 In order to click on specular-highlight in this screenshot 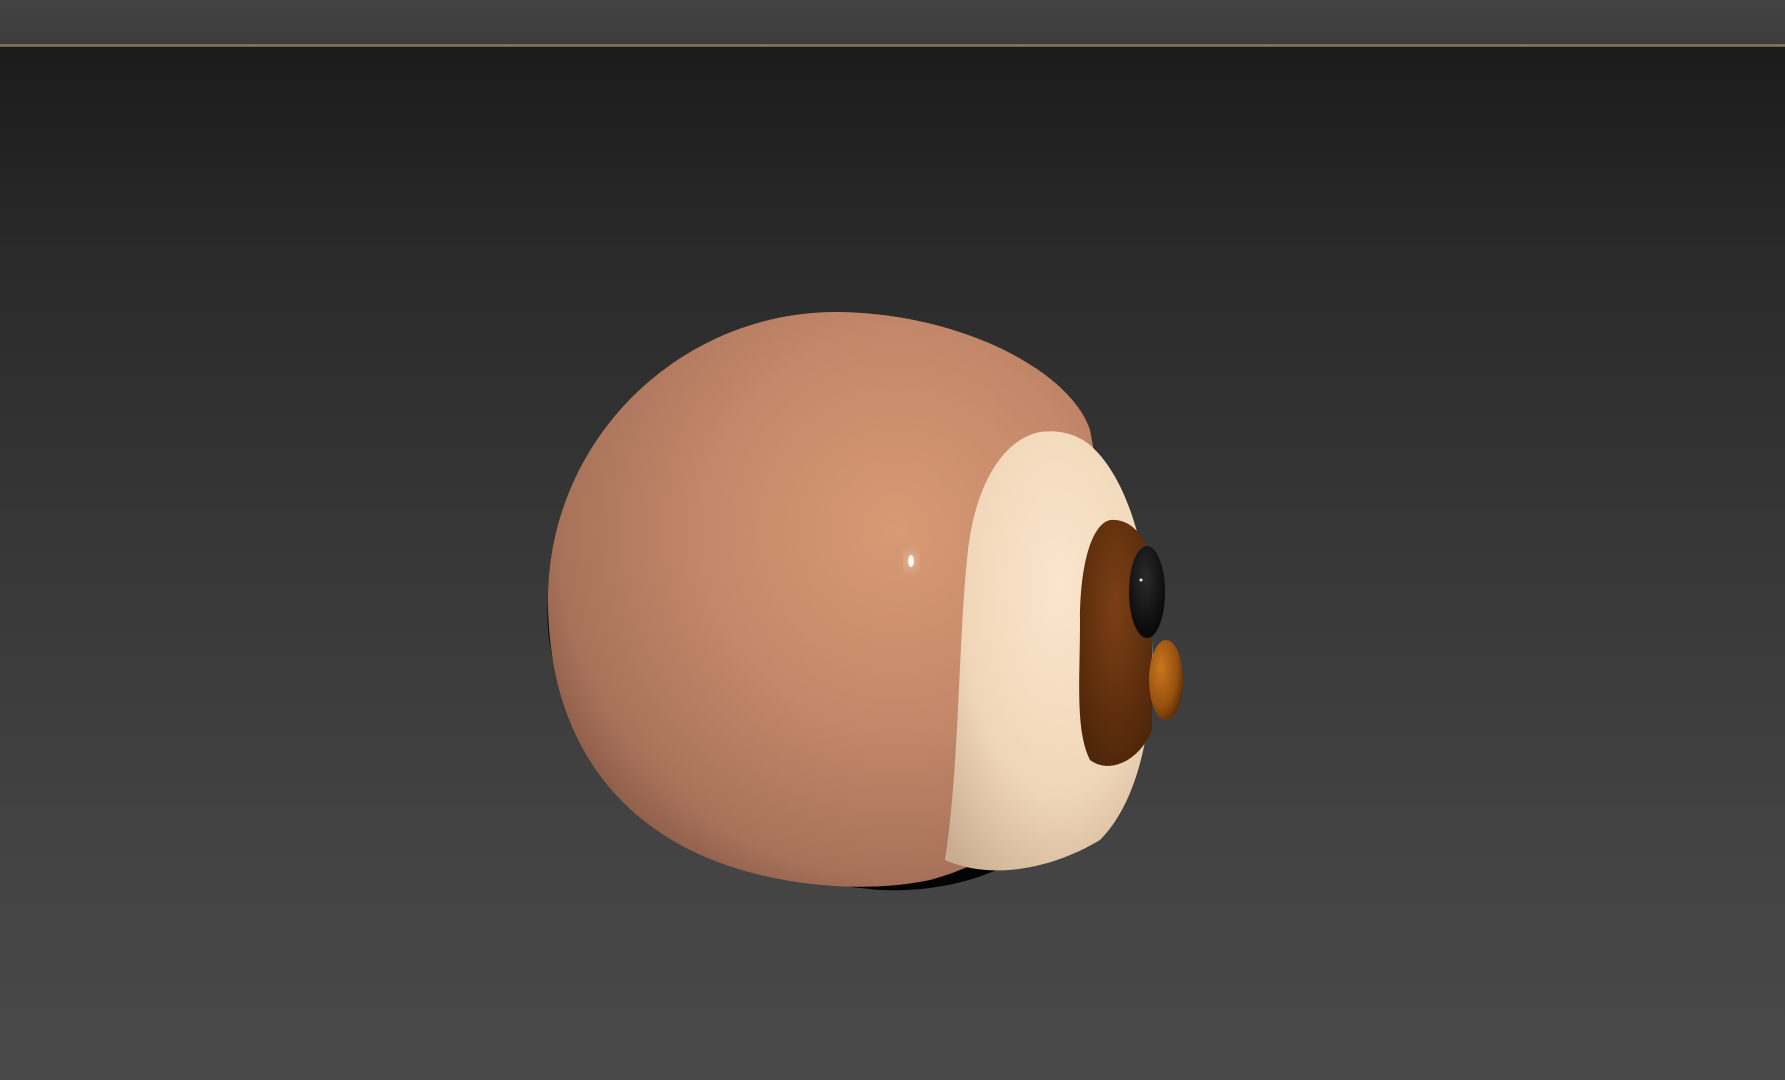, I will do `click(911, 561)`.